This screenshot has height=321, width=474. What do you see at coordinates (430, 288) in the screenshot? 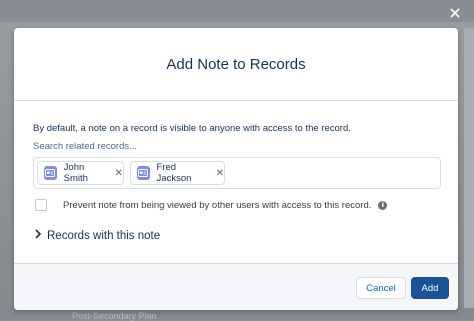
I see `add-button: Add` at bounding box center [430, 288].